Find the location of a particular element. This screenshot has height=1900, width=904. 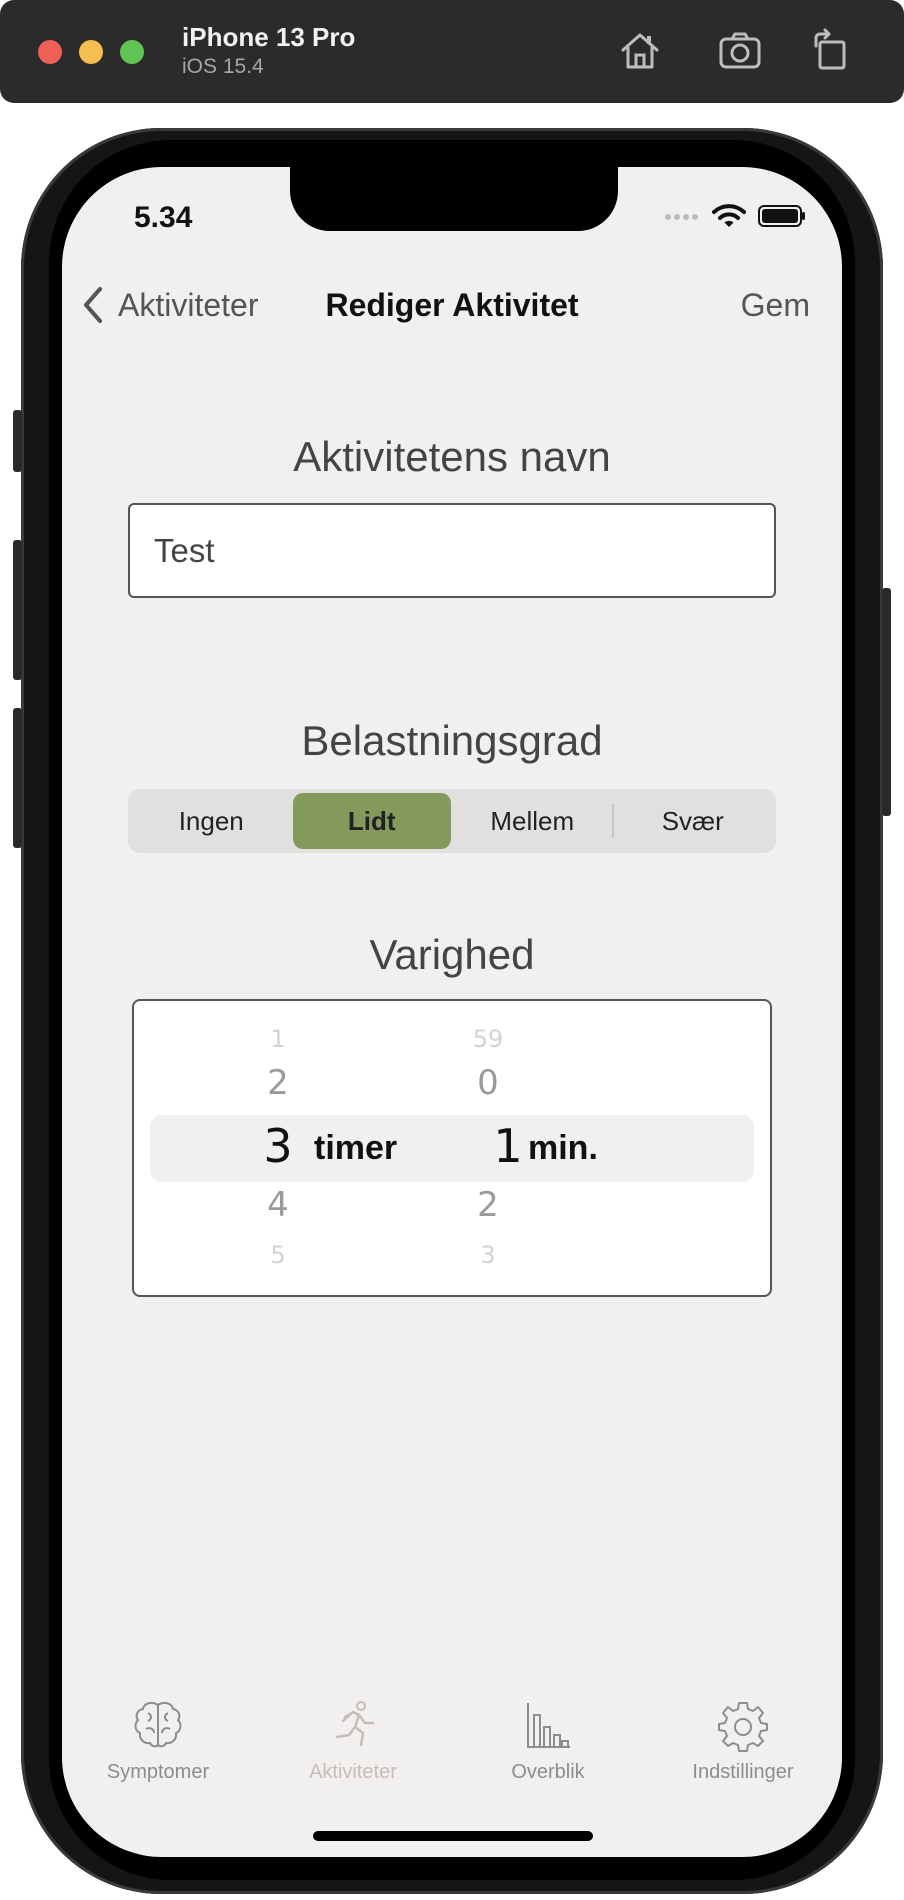

rotate-button is located at coordinates (831, 51).